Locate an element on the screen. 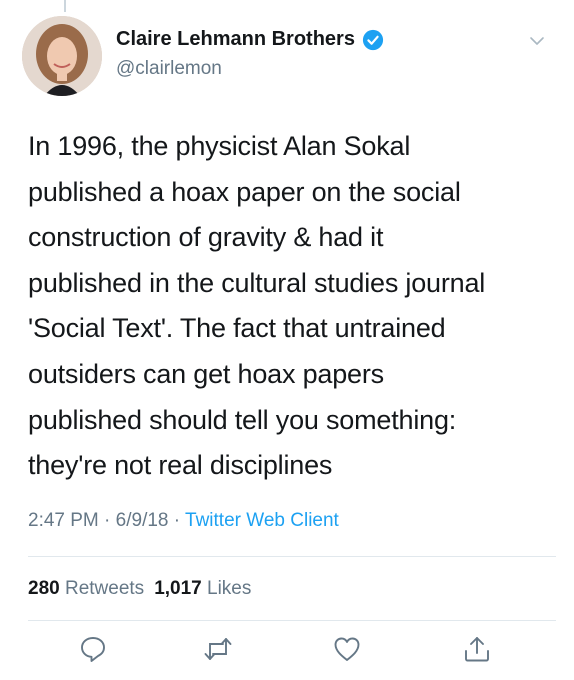  engagement-stats: 280 Retweets 1,017 Likes is located at coordinates (139, 589).